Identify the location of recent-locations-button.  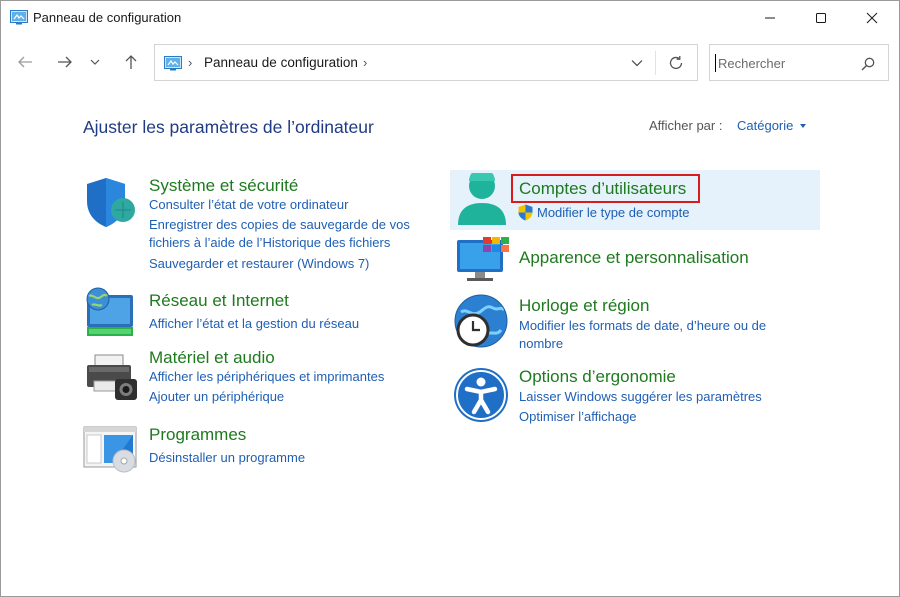
(95, 62).